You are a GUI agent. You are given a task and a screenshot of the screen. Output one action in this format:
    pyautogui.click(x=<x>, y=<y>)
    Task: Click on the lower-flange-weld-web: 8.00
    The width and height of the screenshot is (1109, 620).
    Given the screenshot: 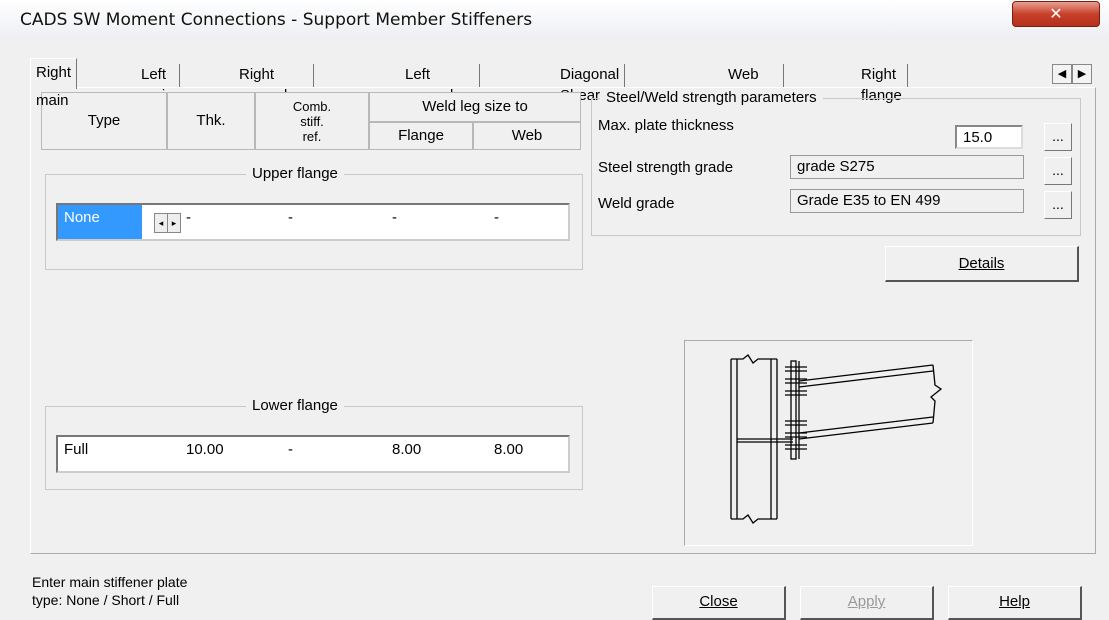 What is the action you would take?
    pyautogui.click(x=509, y=449)
    